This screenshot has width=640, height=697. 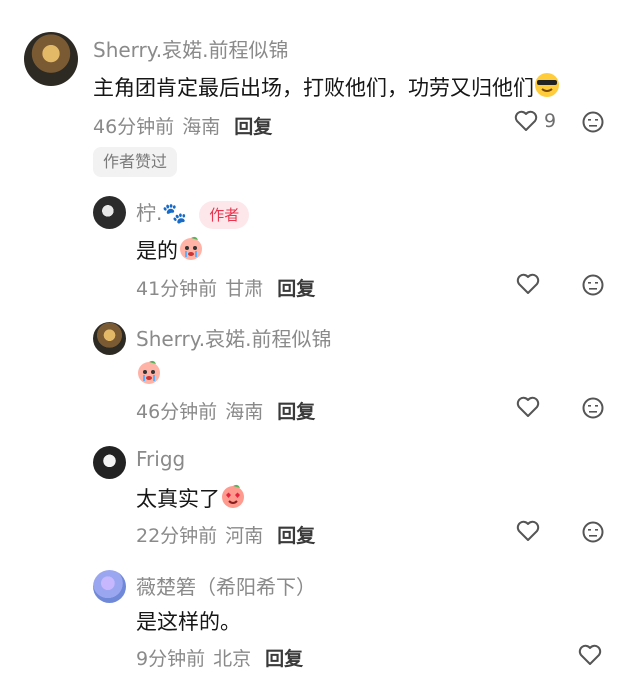 What do you see at coordinates (188, 622) in the screenshot?
I see `reply-text: 是这样的。` at bounding box center [188, 622].